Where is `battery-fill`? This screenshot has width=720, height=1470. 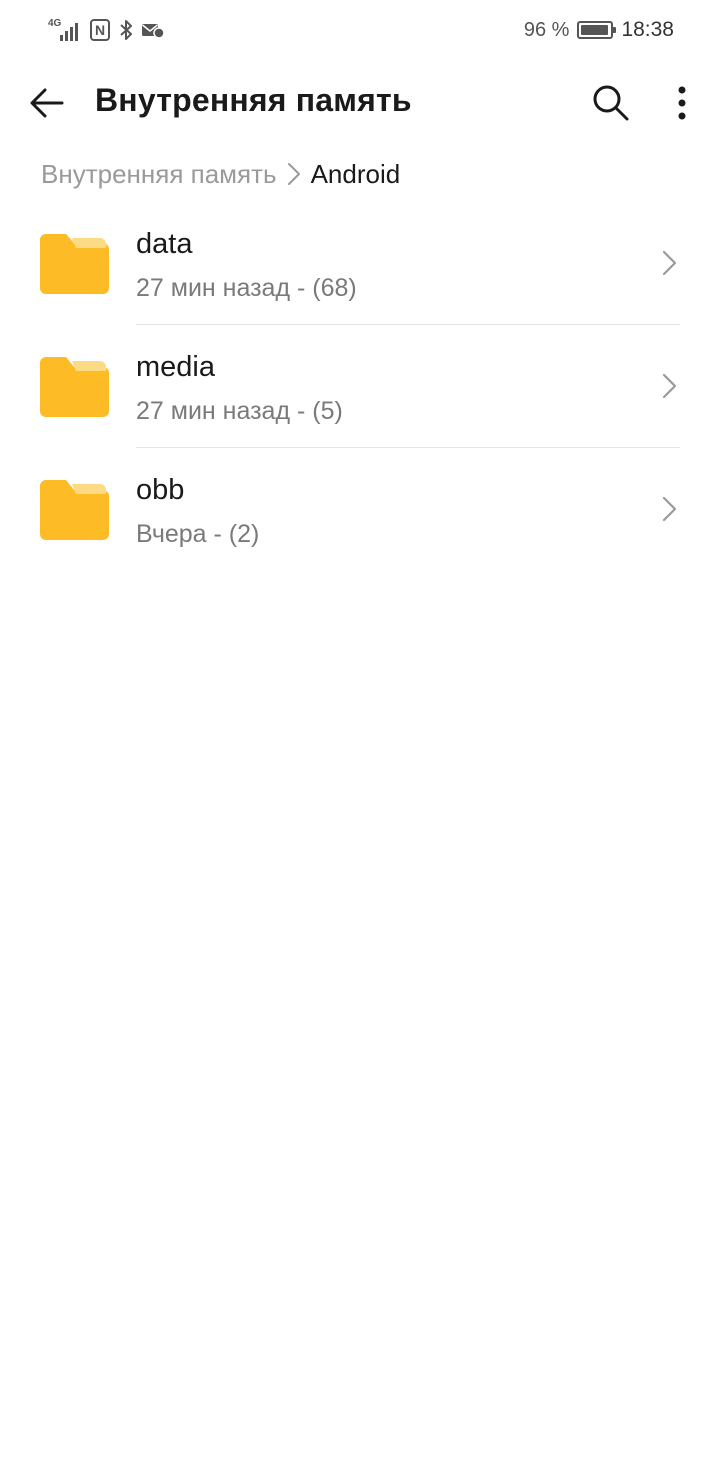 battery-fill is located at coordinates (595, 30).